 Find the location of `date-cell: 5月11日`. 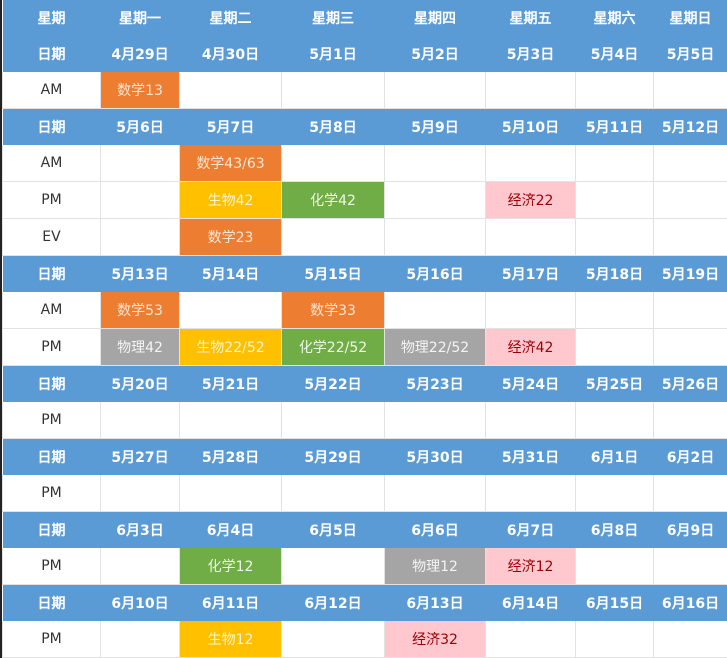

date-cell: 5月11日 is located at coordinates (615, 127).